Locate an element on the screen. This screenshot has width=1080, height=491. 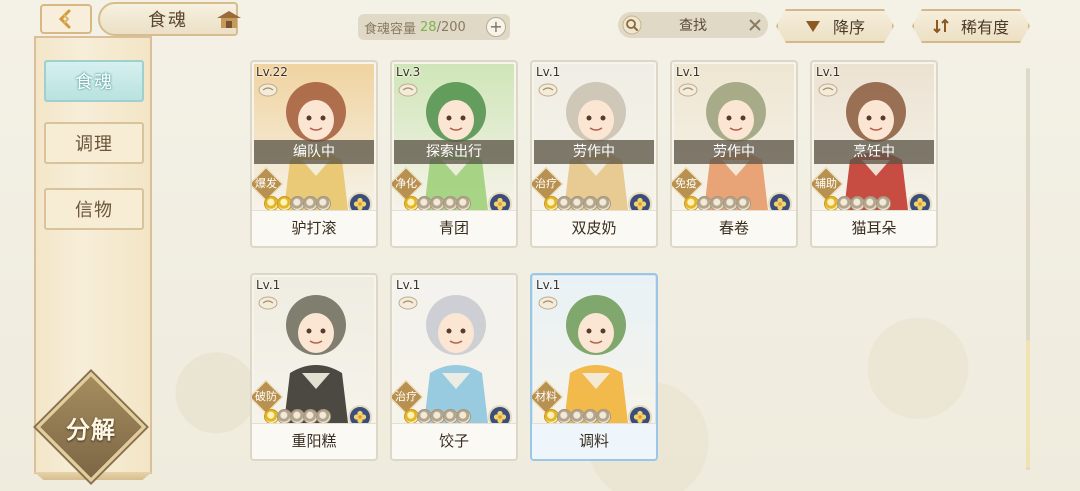
search-button: 查找 is located at coordinates (693, 25).